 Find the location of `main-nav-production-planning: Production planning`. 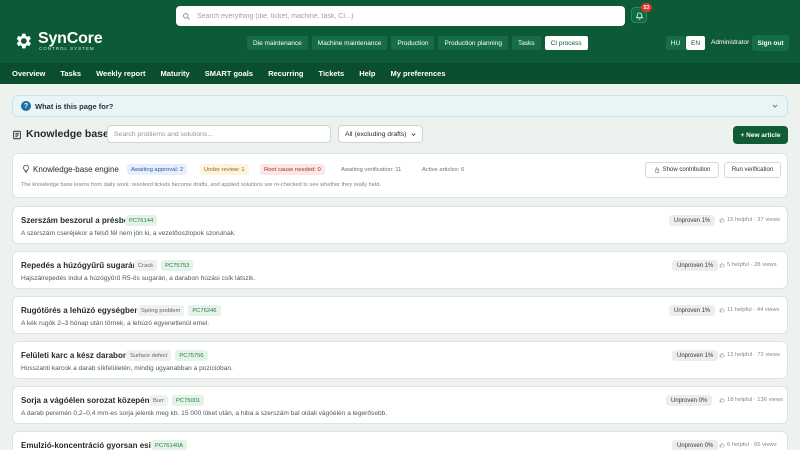

main-nav-production-planning: Production planning is located at coordinates (473, 43).